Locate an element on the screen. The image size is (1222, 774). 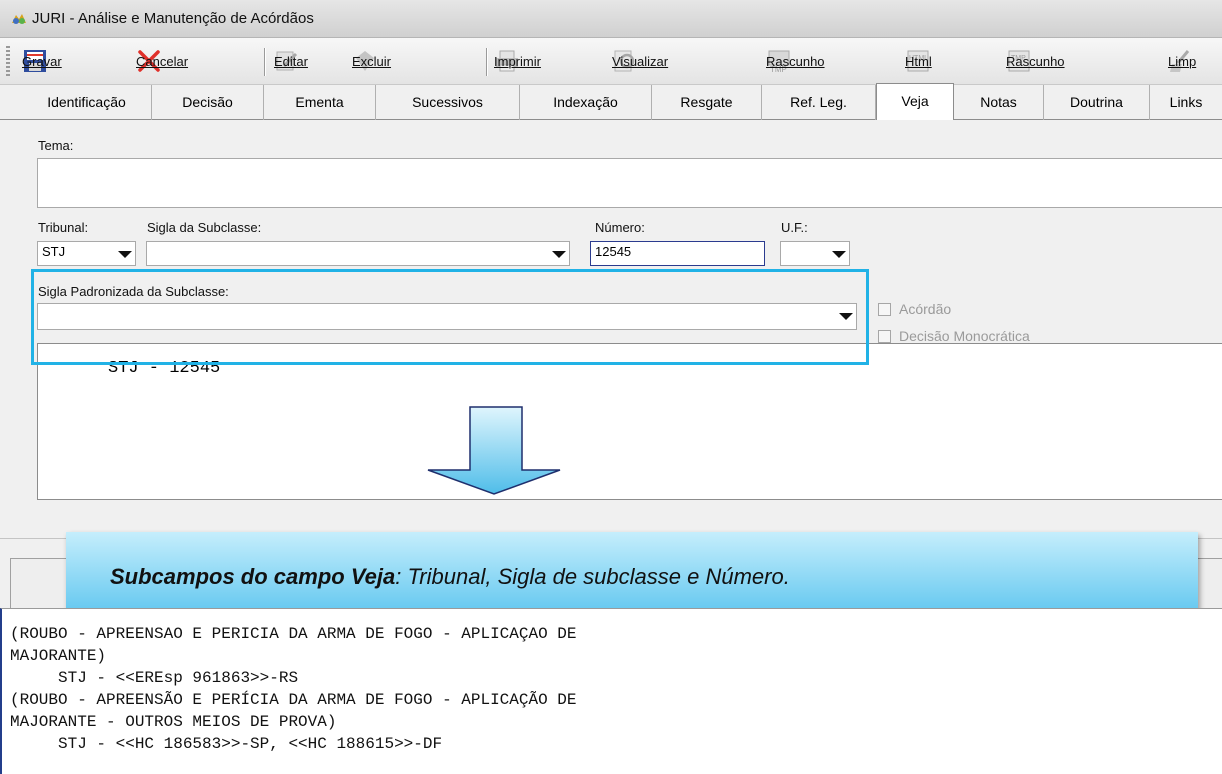
print-label: Imprimir is located at coordinates (517, 61).